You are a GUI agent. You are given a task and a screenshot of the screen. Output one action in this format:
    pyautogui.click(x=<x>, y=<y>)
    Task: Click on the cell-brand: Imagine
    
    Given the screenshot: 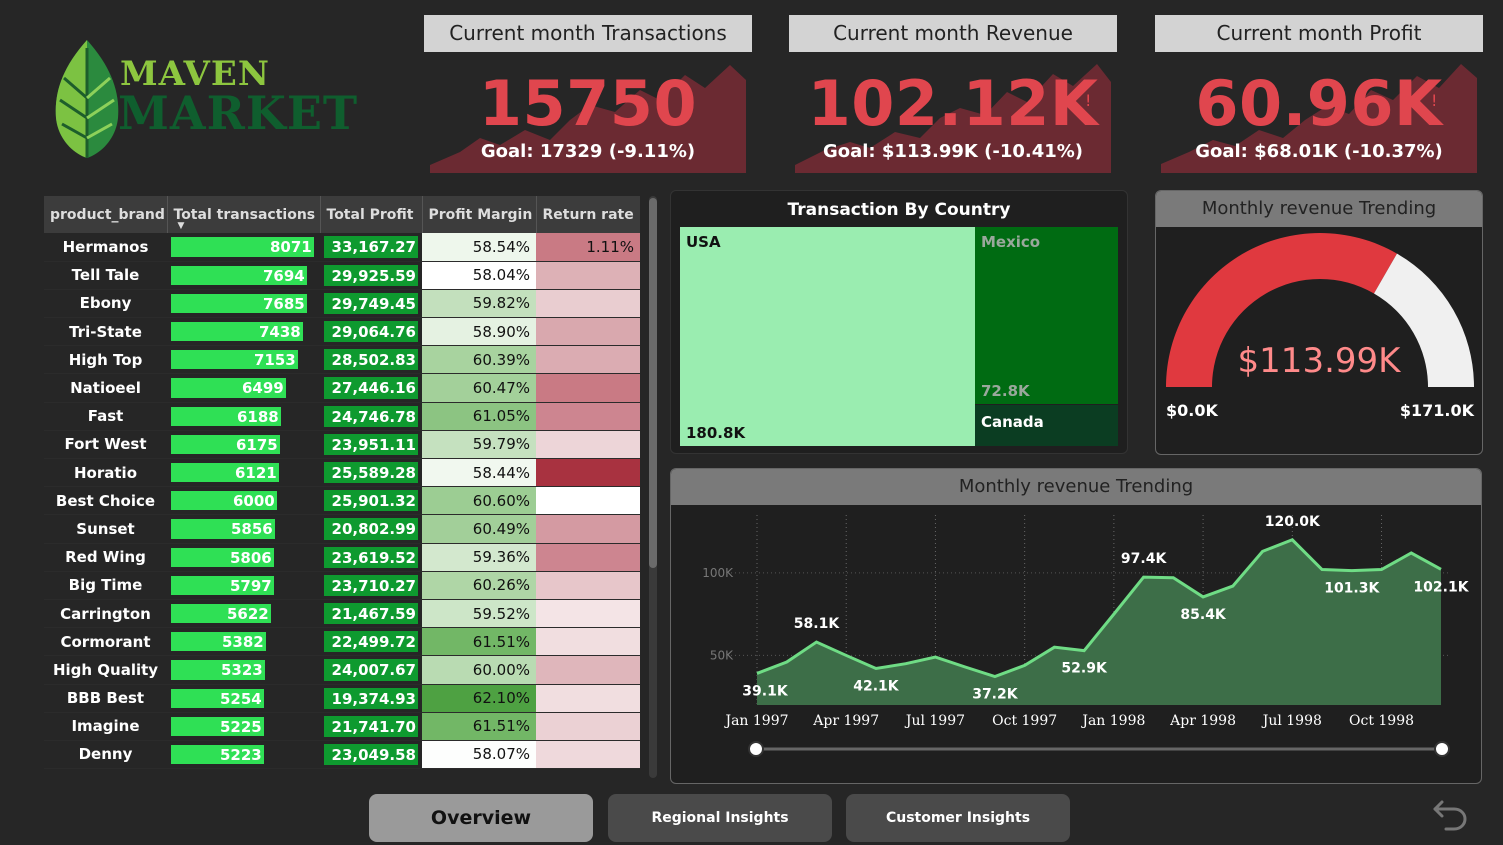 What is the action you would take?
    pyautogui.click(x=105, y=726)
    